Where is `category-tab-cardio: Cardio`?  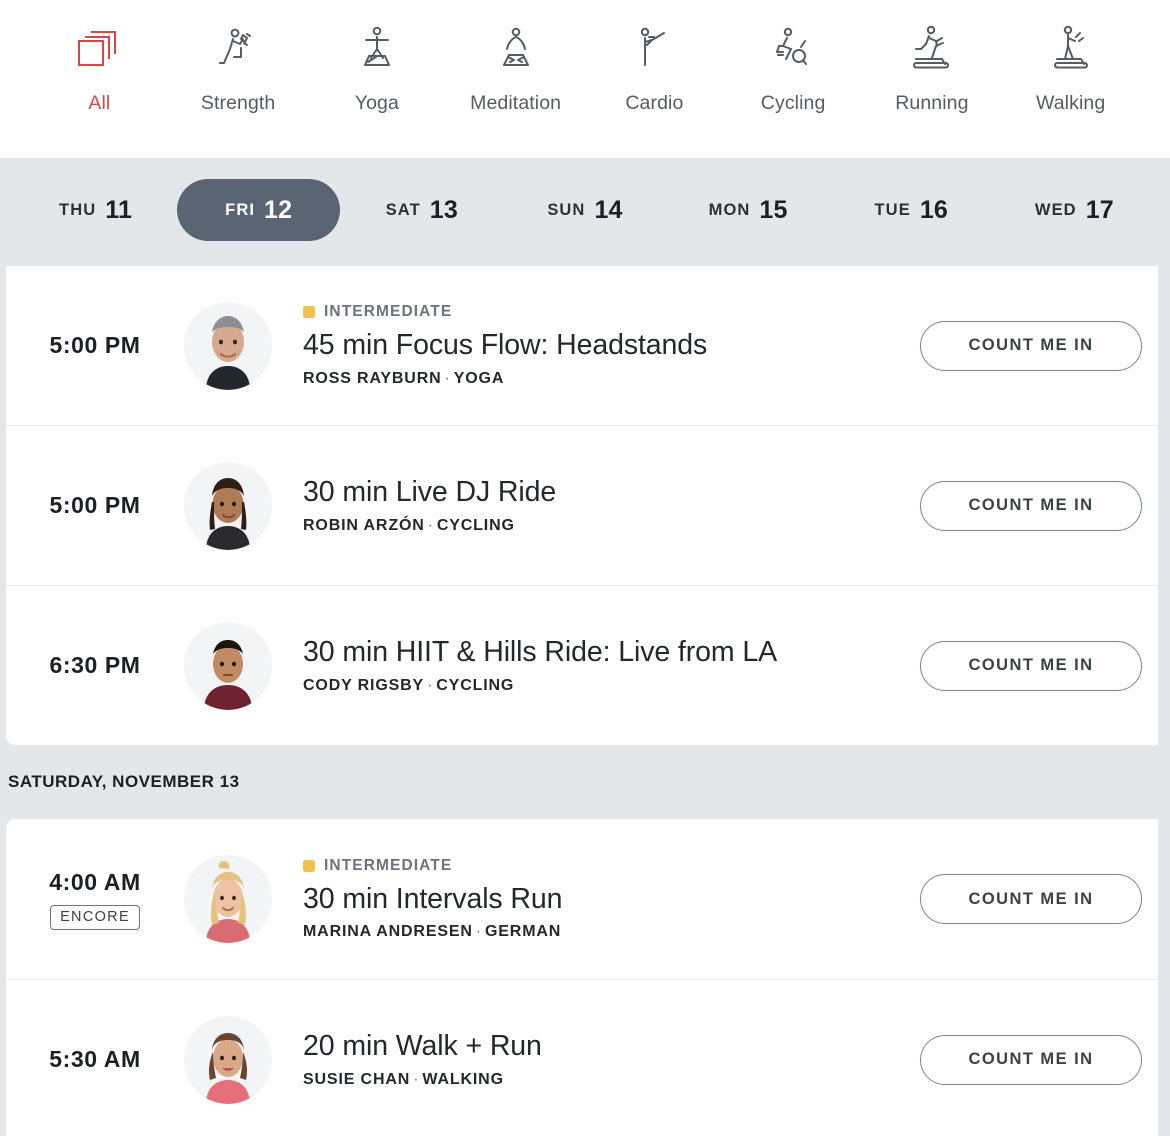
category-tab-cardio: Cardio is located at coordinates (654, 63).